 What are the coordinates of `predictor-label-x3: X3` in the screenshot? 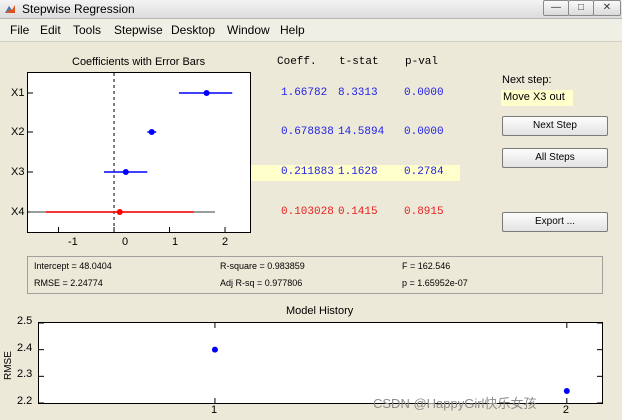 It's located at (18, 172).